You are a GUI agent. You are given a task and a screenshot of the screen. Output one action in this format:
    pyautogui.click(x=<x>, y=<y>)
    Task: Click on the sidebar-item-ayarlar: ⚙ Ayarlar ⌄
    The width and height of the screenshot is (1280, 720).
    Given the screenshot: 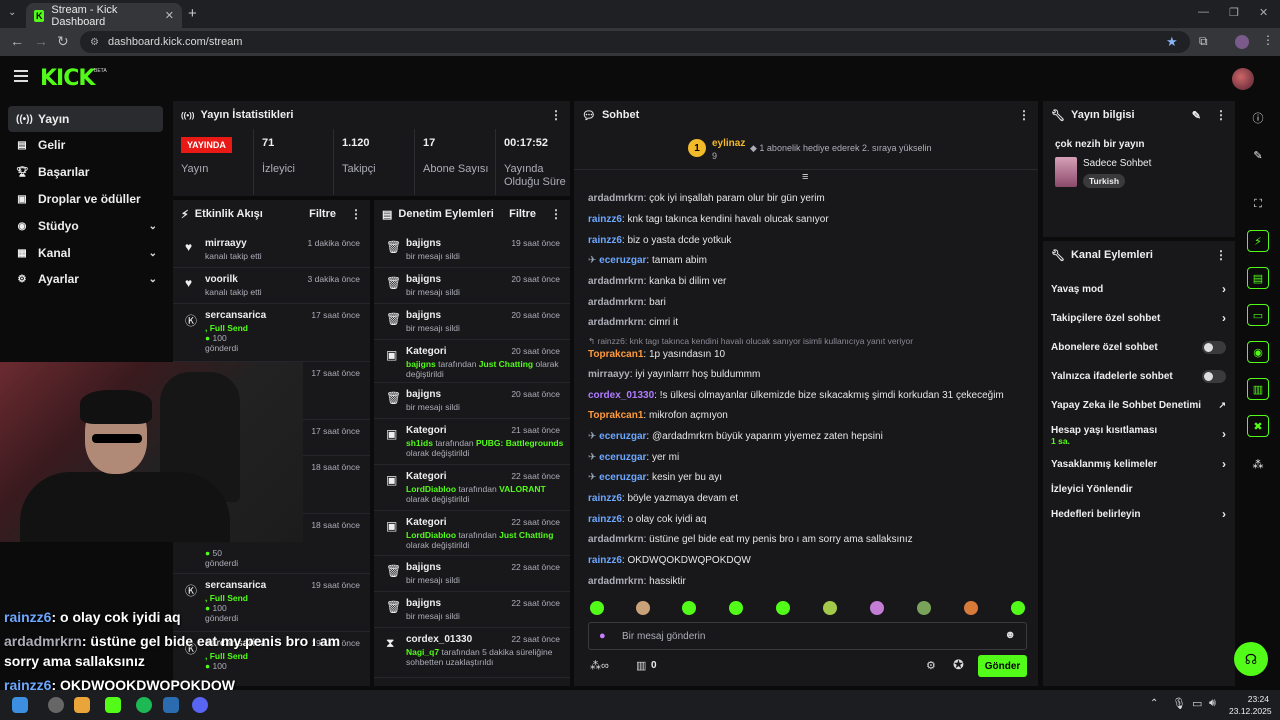 What is the action you would take?
    pyautogui.click(x=85, y=279)
    